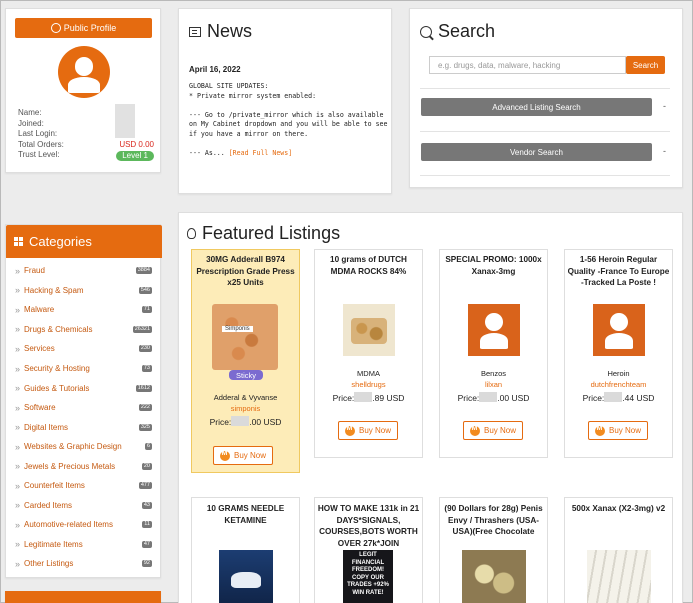 The height and width of the screenshot is (603, 693). I want to click on listing-title: 10 GRAMS NEEDLE KETAMINE, so click(245, 514).